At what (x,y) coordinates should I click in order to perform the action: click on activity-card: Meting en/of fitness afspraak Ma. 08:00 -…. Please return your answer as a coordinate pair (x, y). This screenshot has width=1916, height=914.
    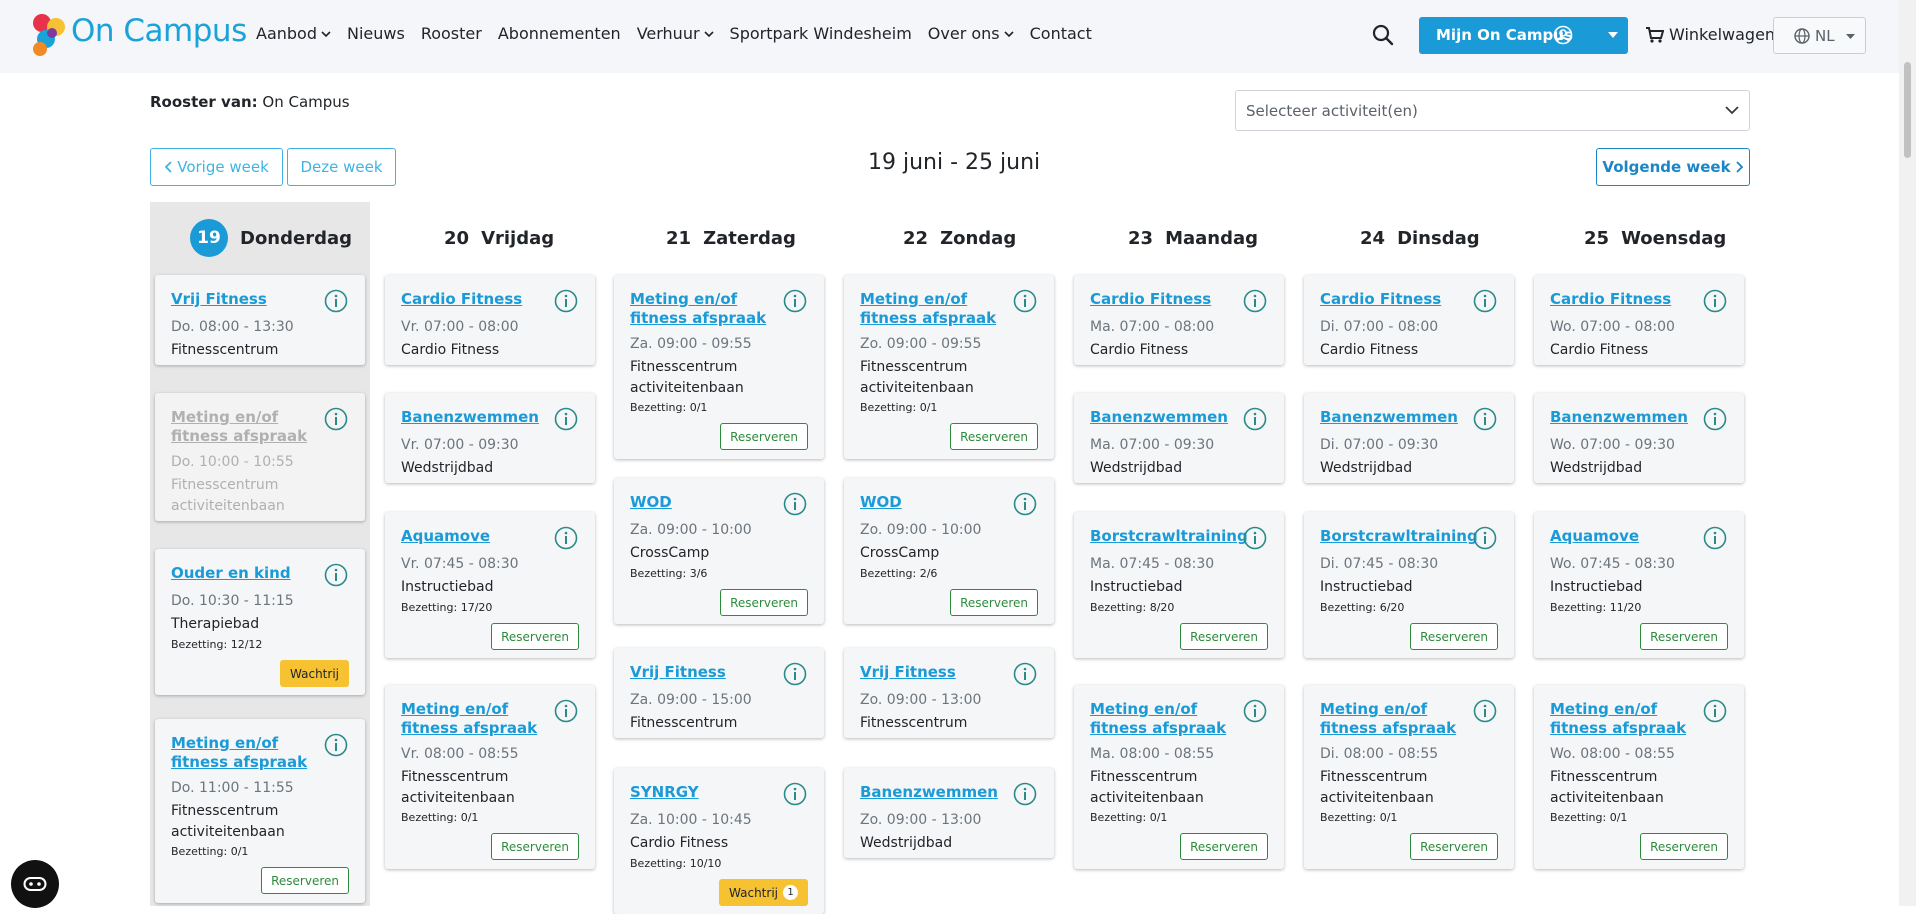
    Looking at the image, I should click on (1179, 777).